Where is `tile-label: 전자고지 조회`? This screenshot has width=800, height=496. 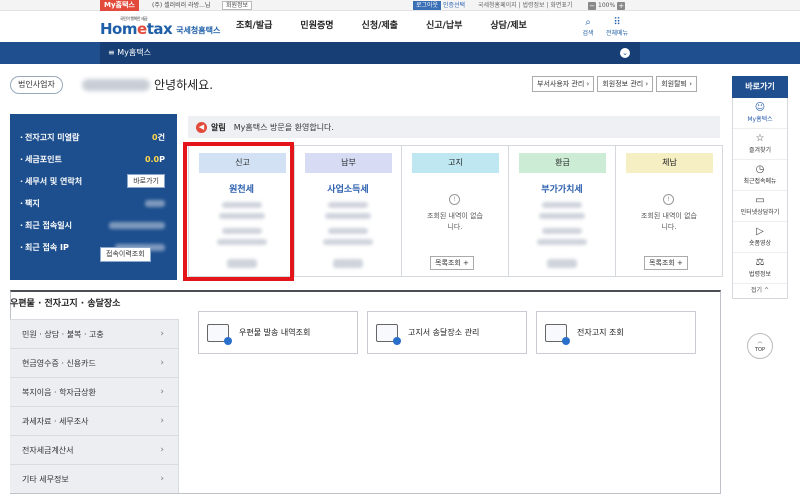
tile-label: 전자고지 조회 is located at coordinates (600, 332).